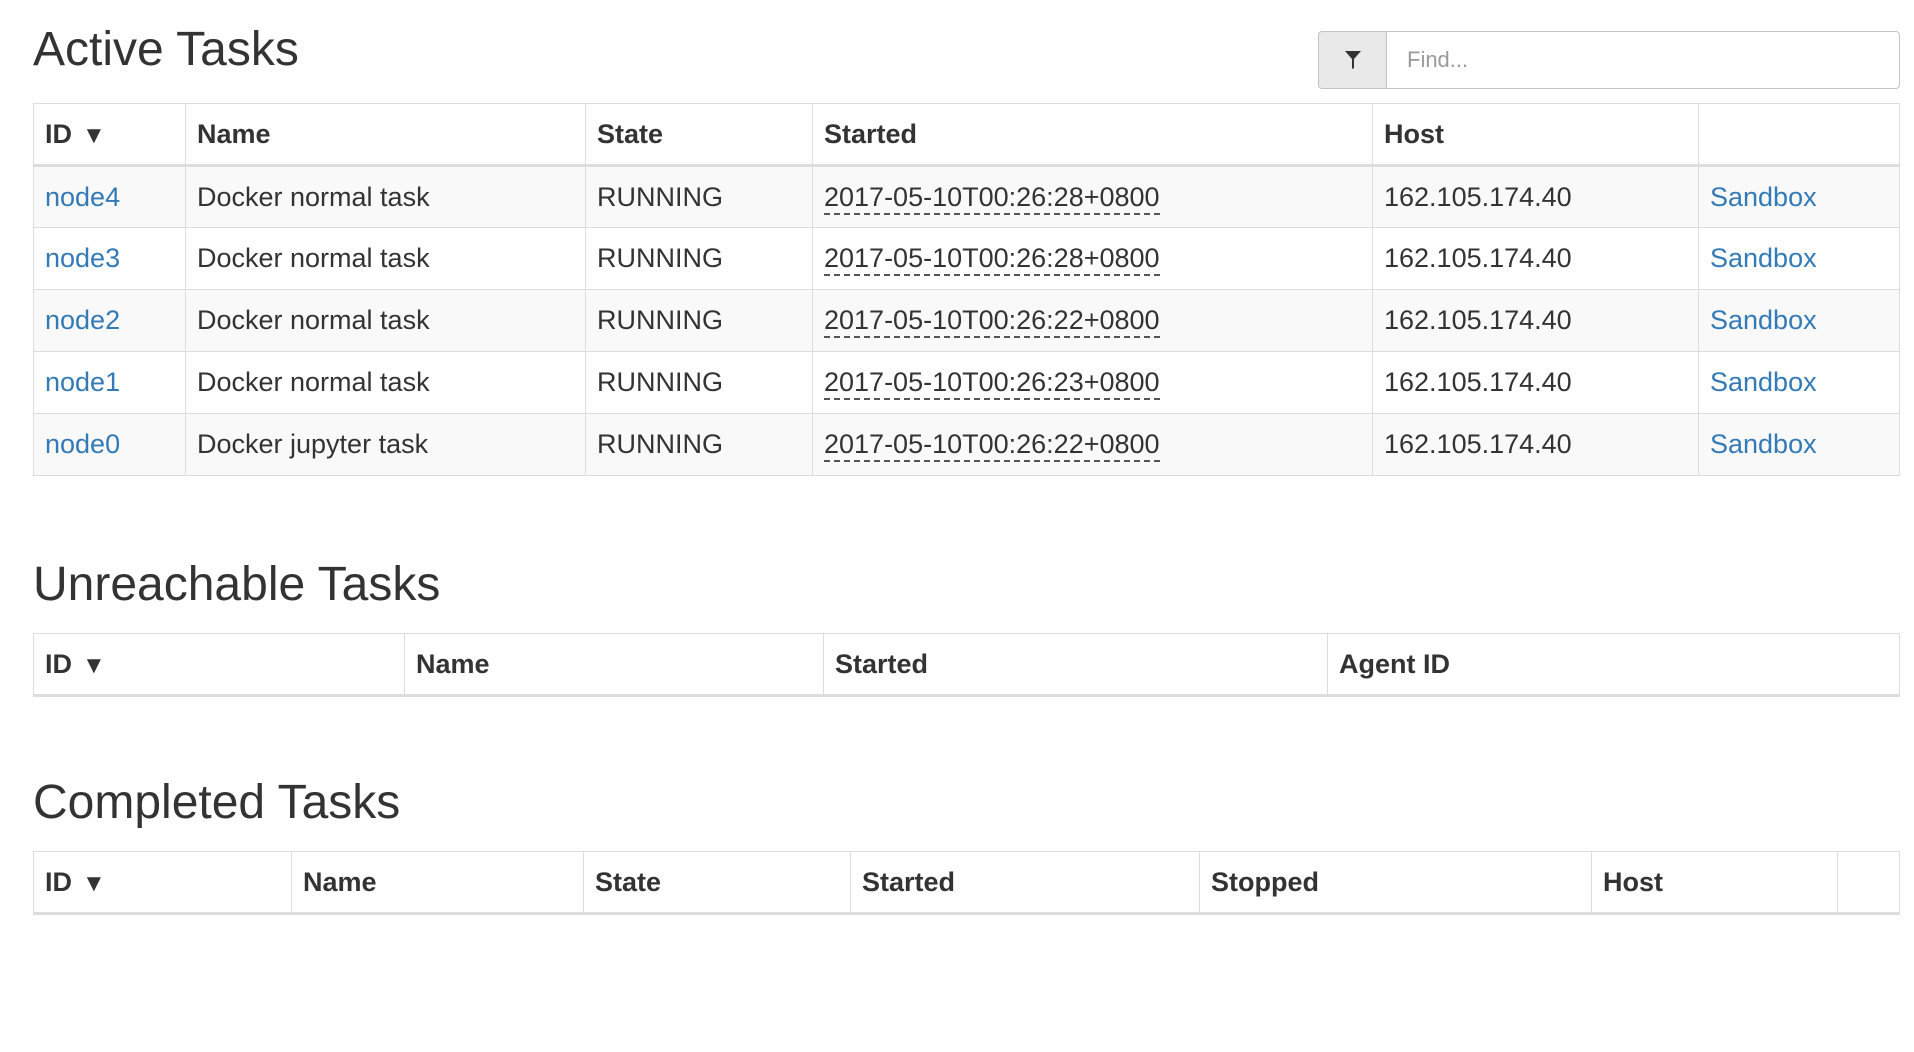 This screenshot has width=1914, height=1052. What do you see at coordinates (385, 444) in the screenshot?
I see `task-name: Docker jupyter task` at bounding box center [385, 444].